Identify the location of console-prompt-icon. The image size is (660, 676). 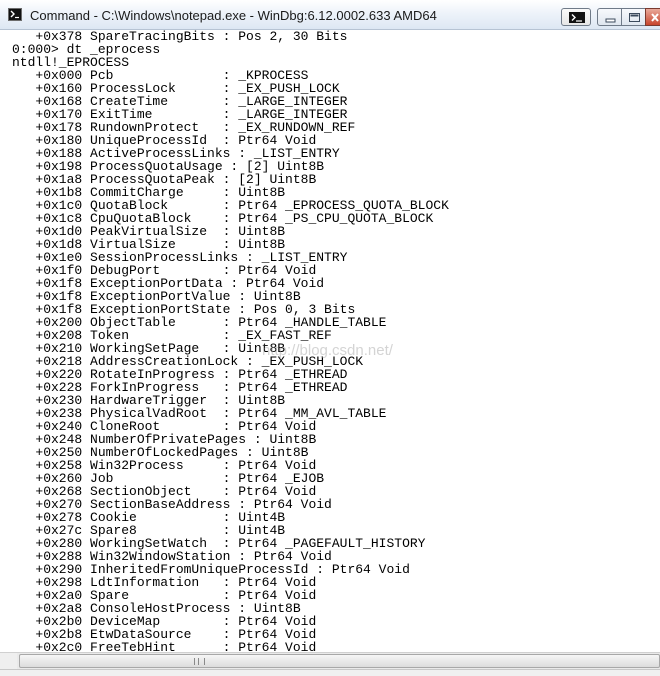
(15, 14).